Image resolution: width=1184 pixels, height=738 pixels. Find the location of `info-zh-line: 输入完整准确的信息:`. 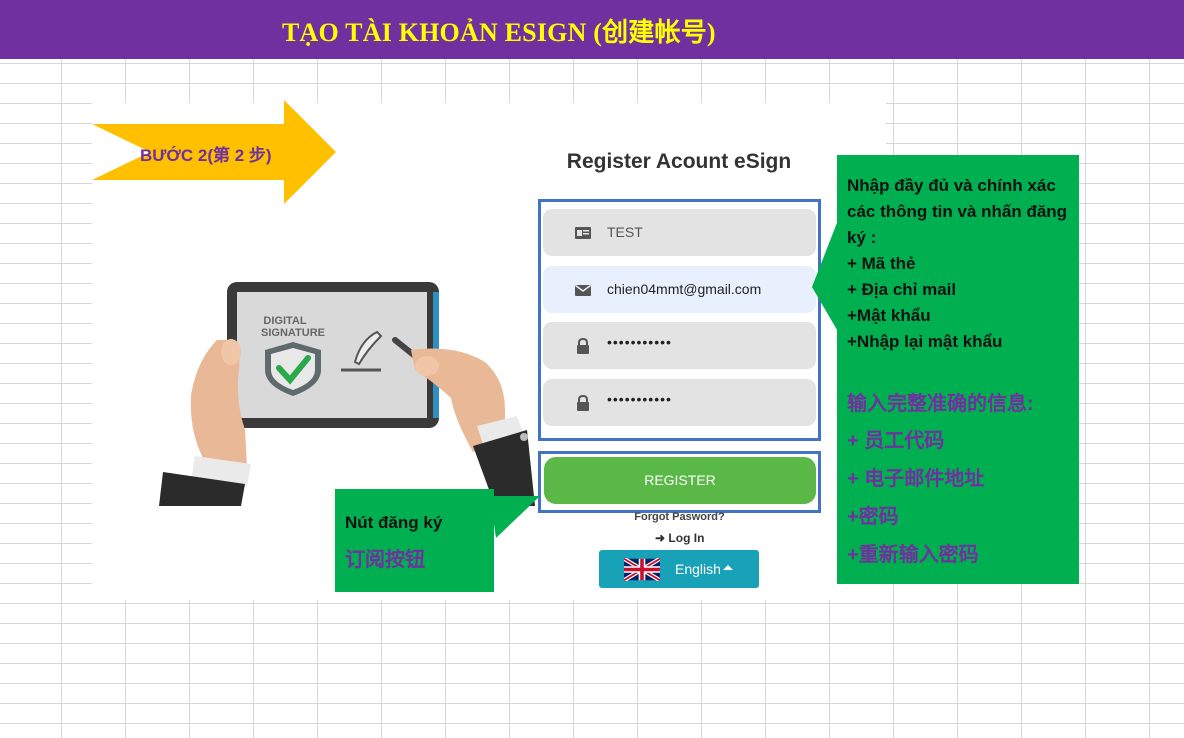

info-zh-line: 输入完整准确的信息: is located at coordinates (940, 404).